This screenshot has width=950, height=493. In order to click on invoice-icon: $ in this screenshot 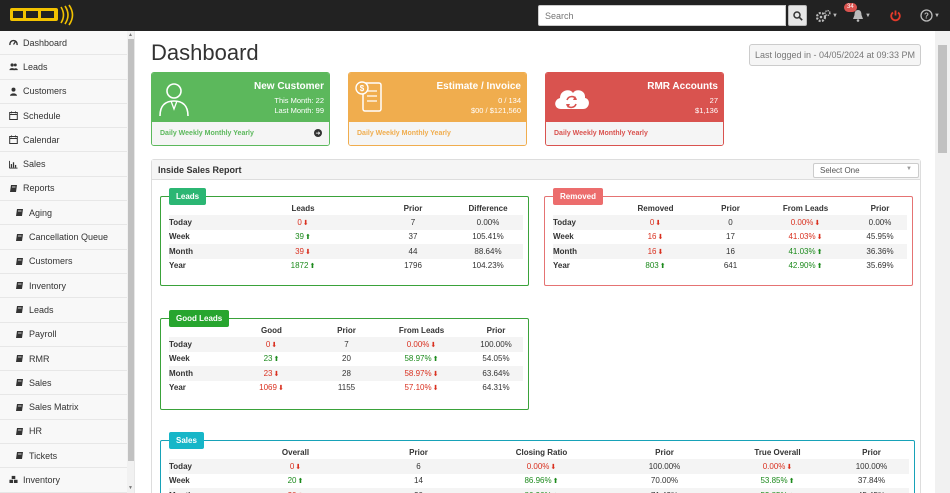, I will do `click(368, 96)`.